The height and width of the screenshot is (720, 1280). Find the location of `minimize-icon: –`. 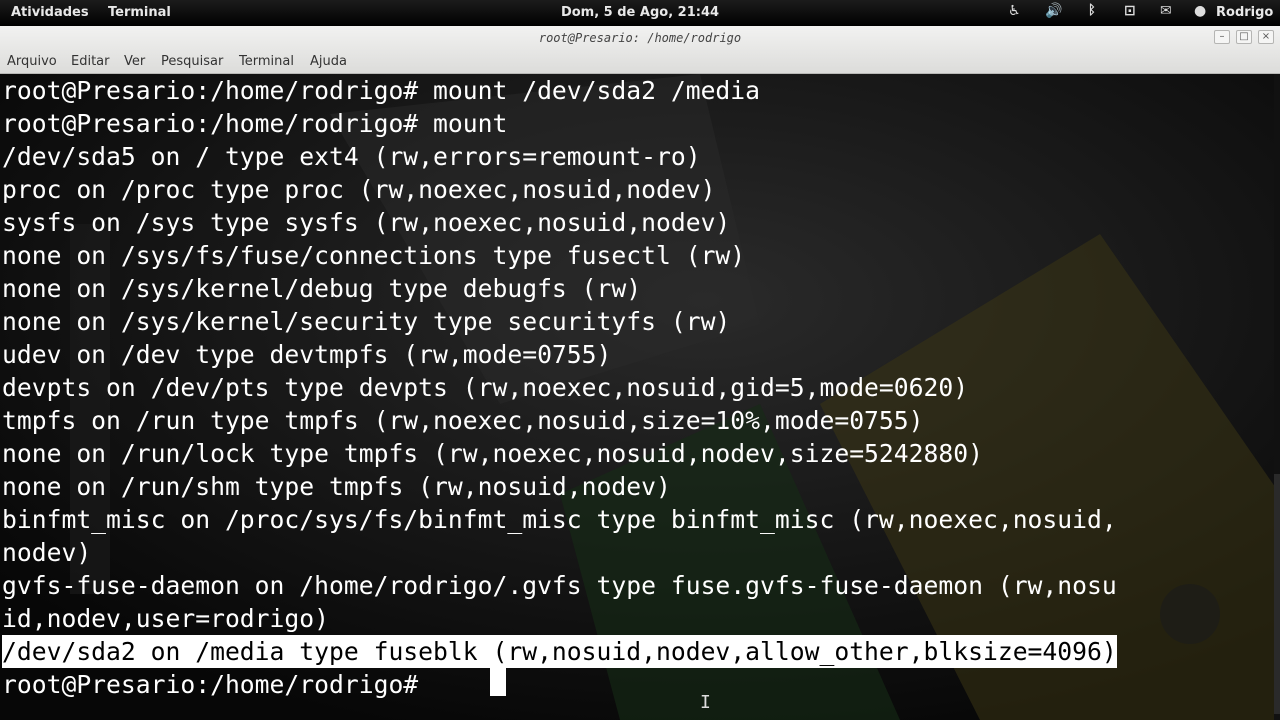

minimize-icon: – is located at coordinates (1222, 37).